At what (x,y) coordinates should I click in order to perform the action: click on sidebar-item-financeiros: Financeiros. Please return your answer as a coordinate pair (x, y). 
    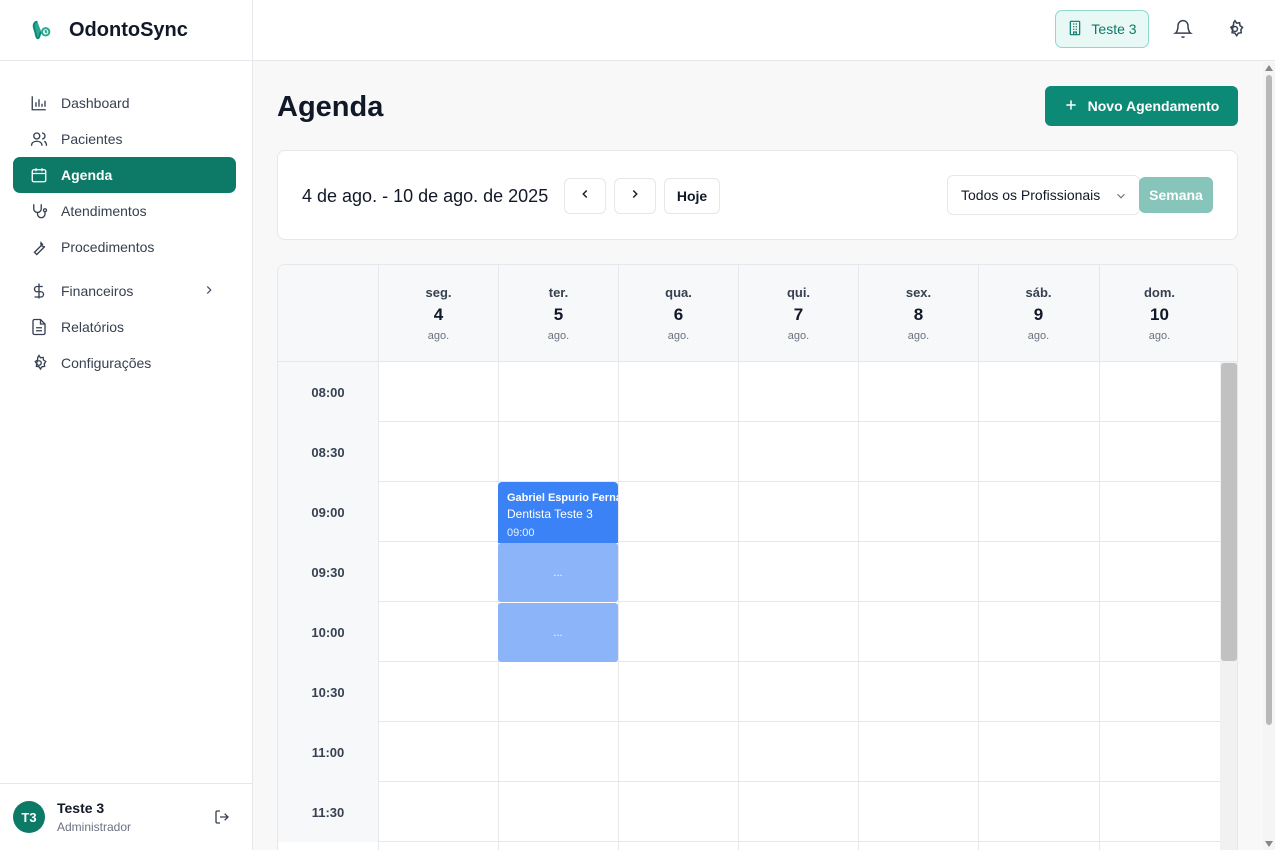
    Looking at the image, I should click on (124, 291).